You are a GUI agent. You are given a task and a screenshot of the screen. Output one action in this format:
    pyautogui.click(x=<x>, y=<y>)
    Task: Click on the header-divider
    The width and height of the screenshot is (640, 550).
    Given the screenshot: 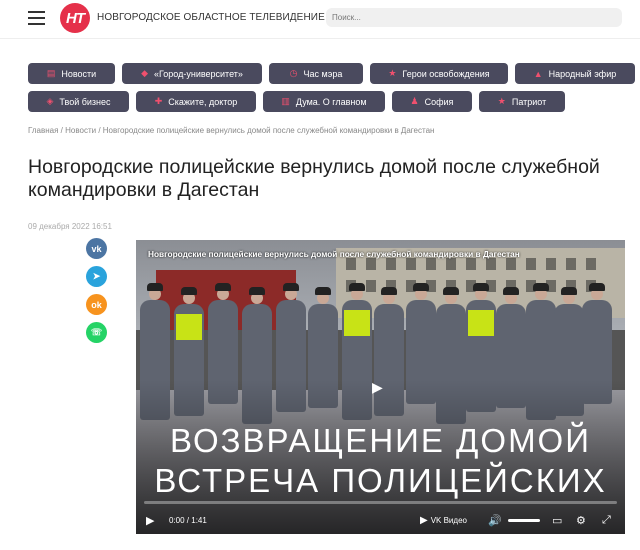 What is the action you would take?
    pyautogui.click(x=320, y=38)
    